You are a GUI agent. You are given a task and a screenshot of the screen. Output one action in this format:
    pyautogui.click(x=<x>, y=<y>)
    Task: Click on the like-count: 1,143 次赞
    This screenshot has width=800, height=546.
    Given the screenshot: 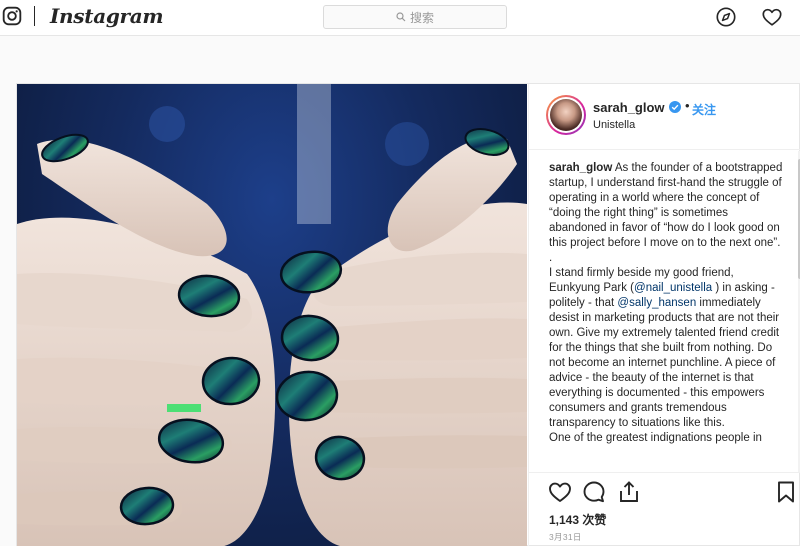 What is the action you would take?
    pyautogui.click(x=577, y=519)
    